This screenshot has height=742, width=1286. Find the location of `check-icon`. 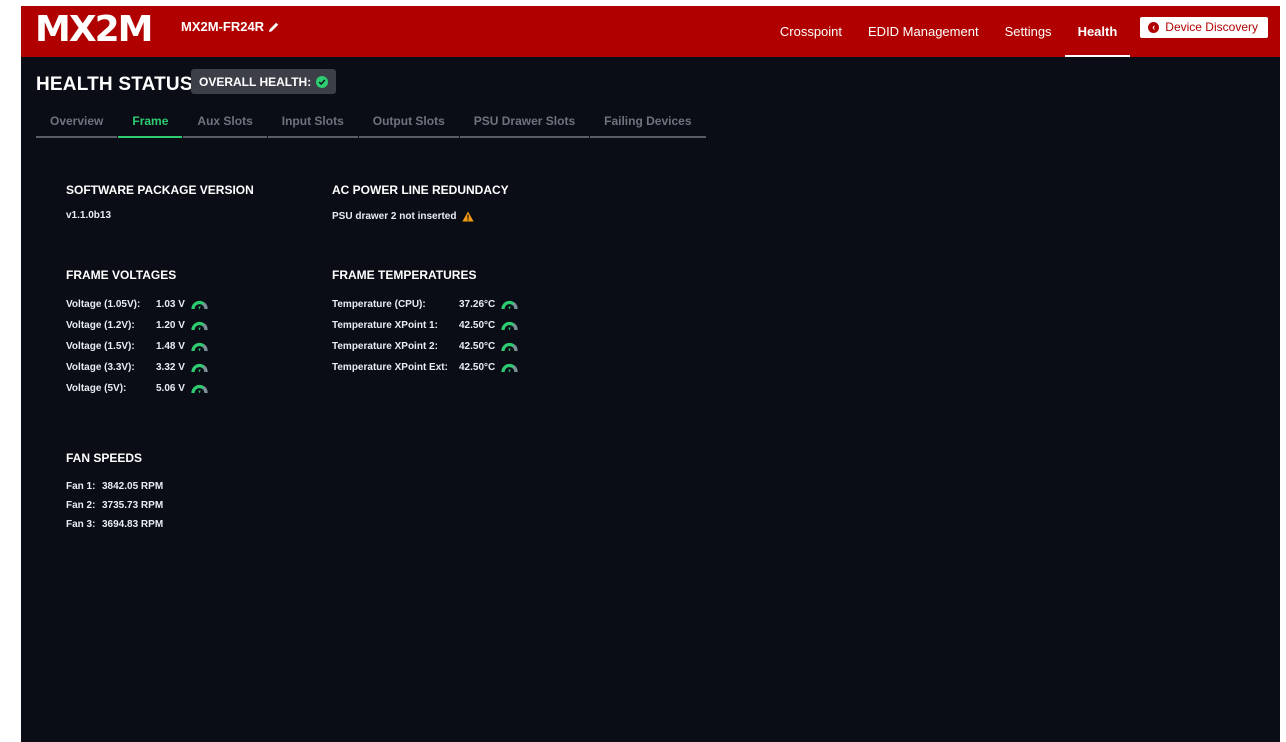

check-icon is located at coordinates (322, 81).